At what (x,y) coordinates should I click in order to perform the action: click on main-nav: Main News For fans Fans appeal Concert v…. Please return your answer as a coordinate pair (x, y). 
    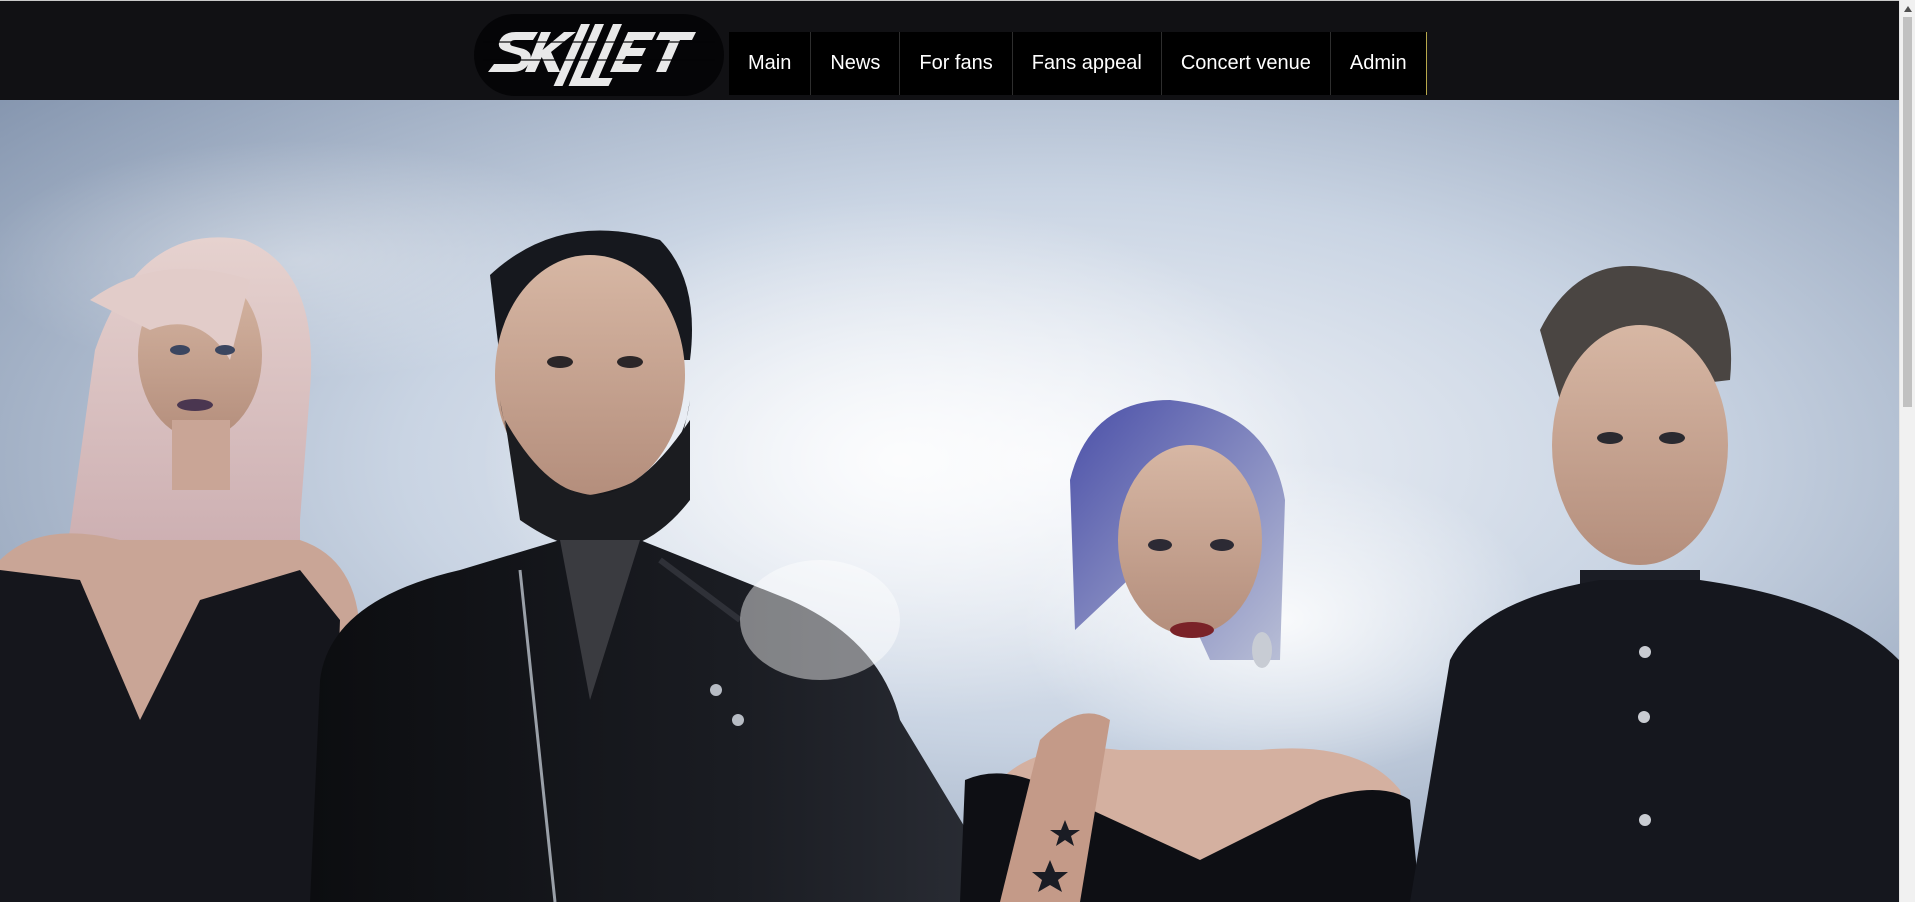
    Looking at the image, I should click on (1078, 63).